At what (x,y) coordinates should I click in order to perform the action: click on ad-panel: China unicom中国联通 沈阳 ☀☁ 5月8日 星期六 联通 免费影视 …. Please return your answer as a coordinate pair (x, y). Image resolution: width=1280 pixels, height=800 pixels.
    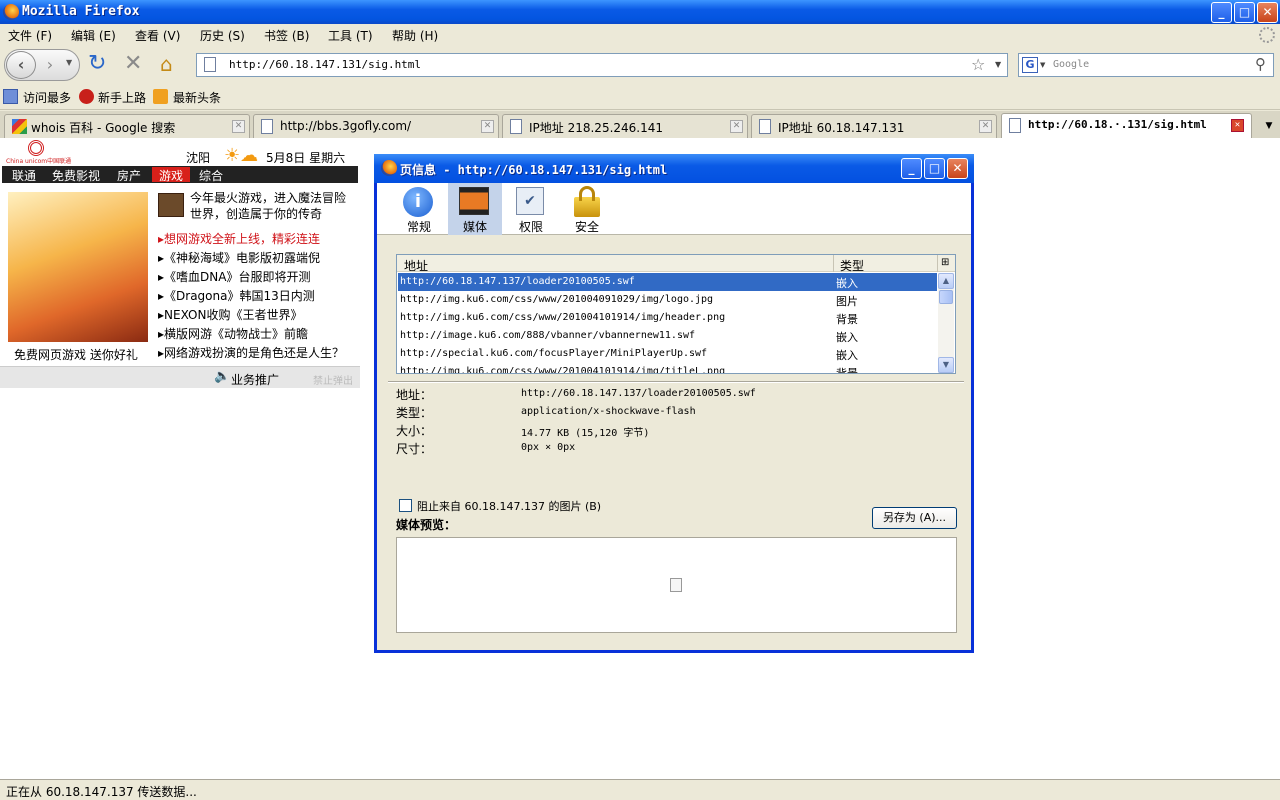
    Looking at the image, I should click on (180, 263).